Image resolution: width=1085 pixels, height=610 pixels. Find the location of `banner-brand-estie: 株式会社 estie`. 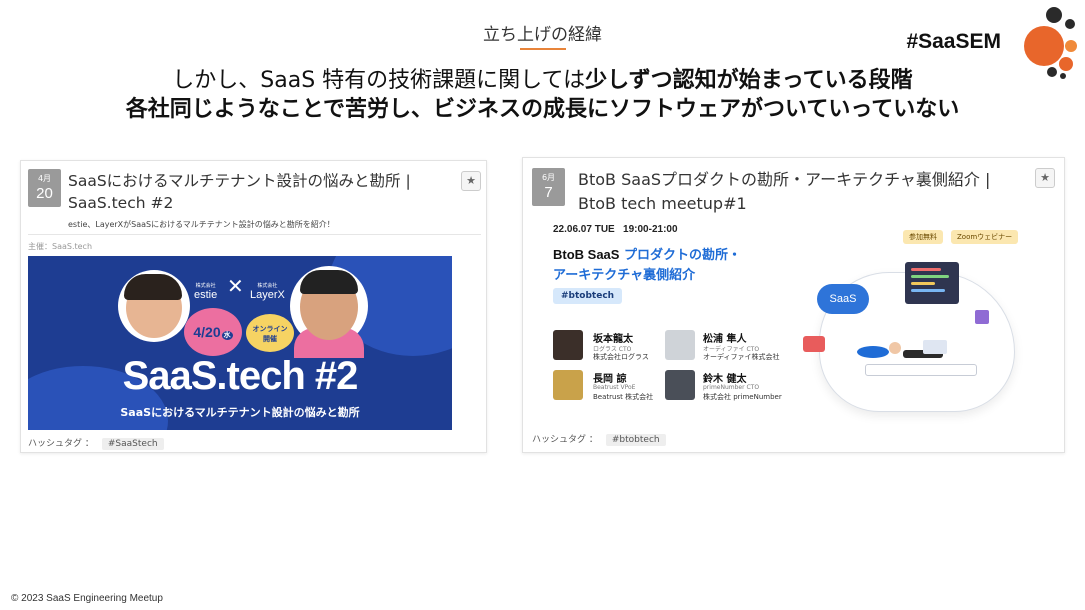

banner-brand-estie: 株式会社 estie is located at coordinates (205, 291).